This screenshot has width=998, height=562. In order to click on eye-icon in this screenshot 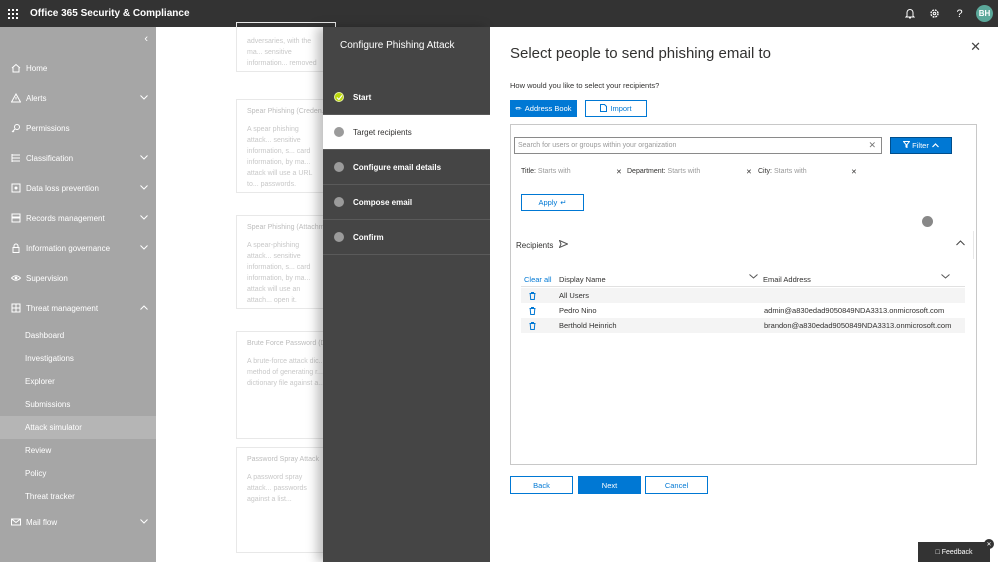, I will do `click(15, 278)`.